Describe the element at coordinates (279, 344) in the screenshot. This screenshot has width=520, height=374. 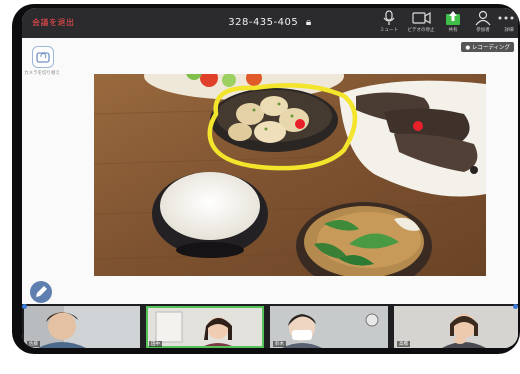
I see `participant-name: 鈴木` at that location.